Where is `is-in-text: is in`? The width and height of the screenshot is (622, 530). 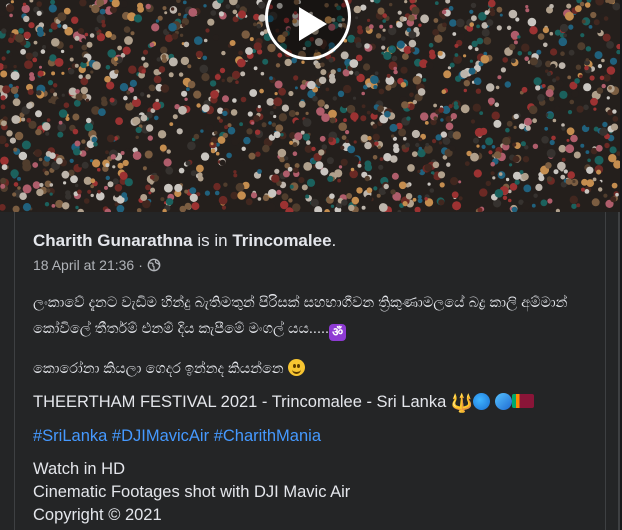
is-in-text: is in is located at coordinates (212, 240).